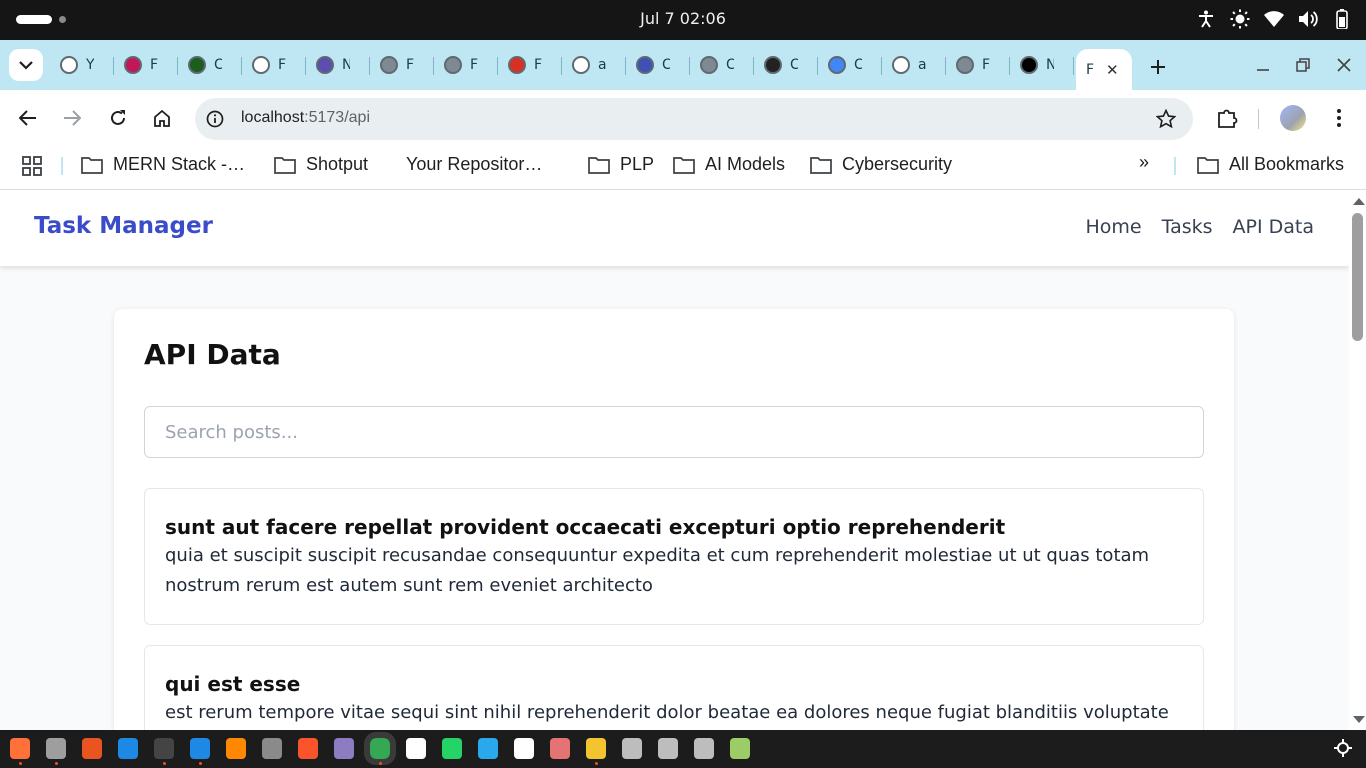  I want to click on app-icon, so click(344, 748).